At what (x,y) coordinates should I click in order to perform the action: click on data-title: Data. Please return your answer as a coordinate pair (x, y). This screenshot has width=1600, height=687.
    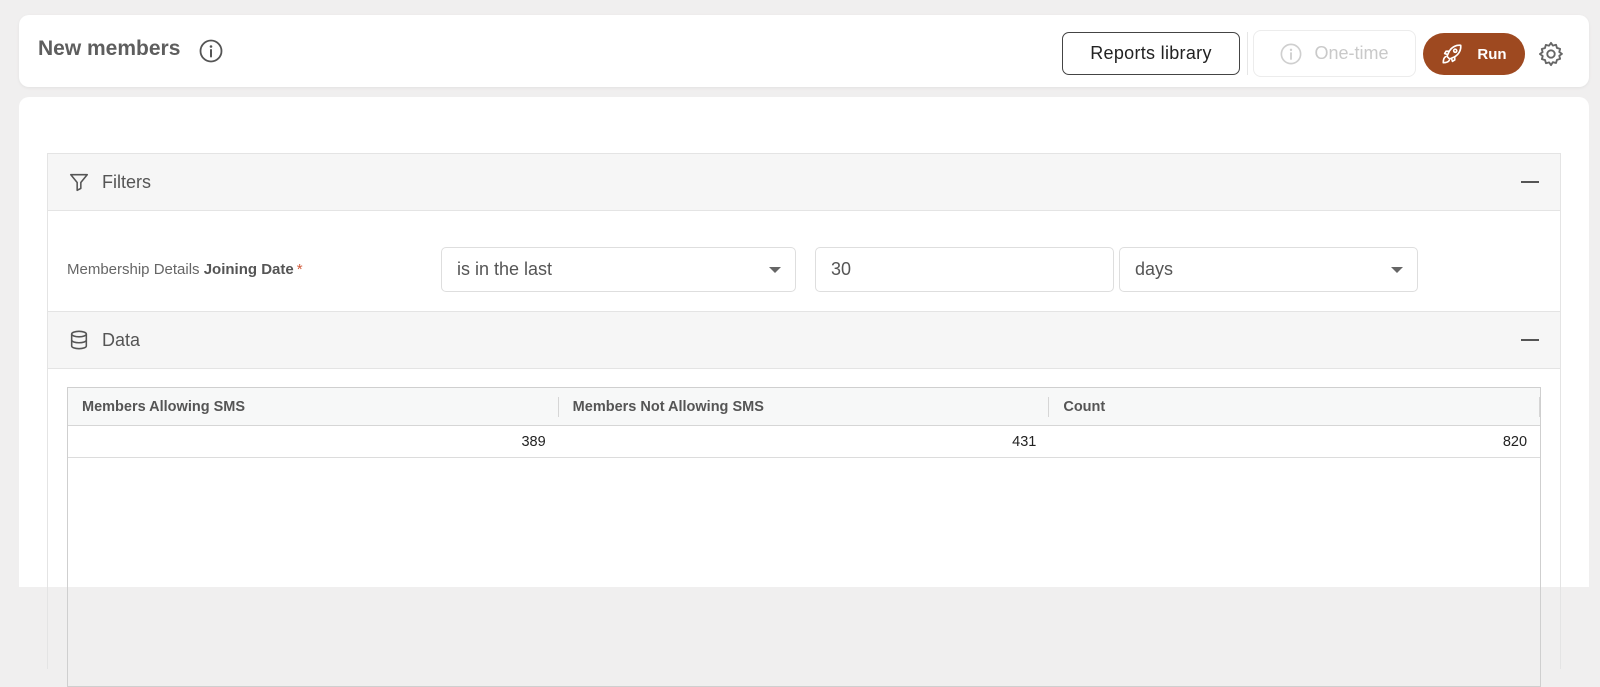
    Looking at the image, I should click on (121, 339).